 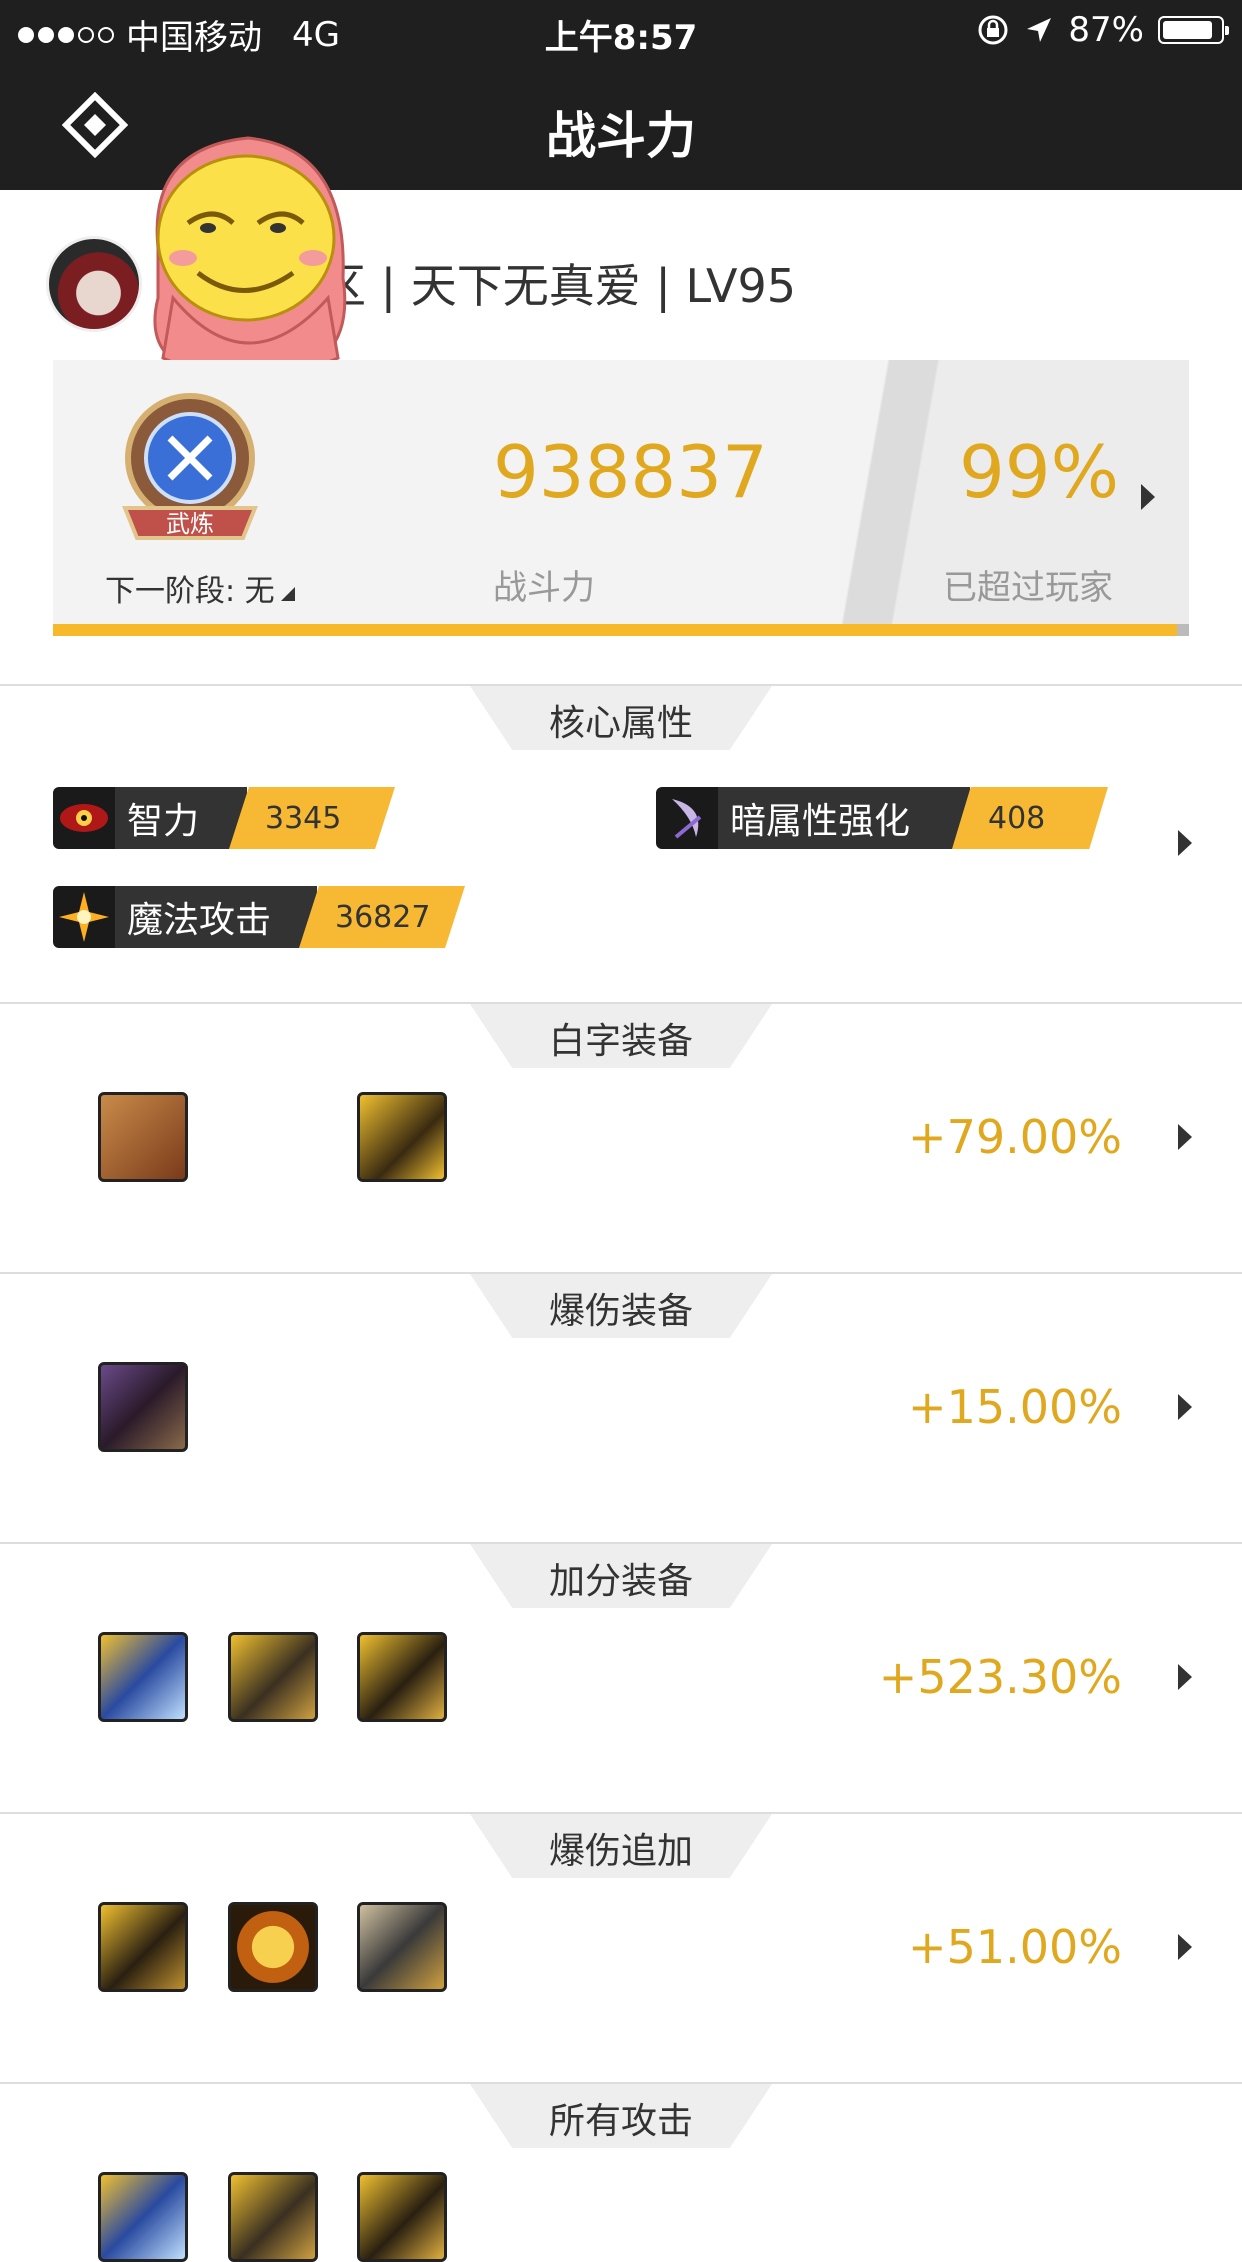 I want to click on row-value: +51.00%, so click(x=1015, y=1947).